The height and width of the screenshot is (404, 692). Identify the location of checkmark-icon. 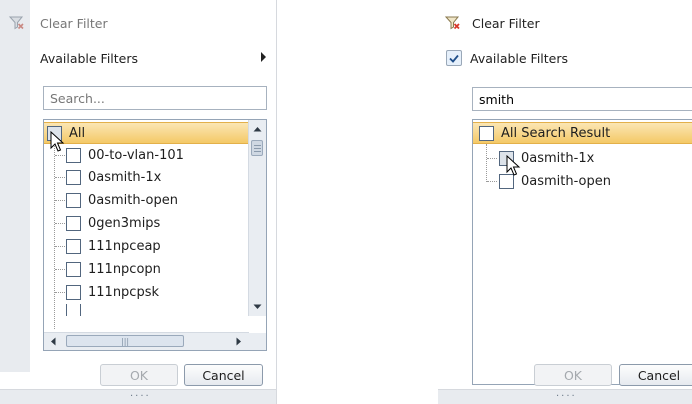
(454, 58).